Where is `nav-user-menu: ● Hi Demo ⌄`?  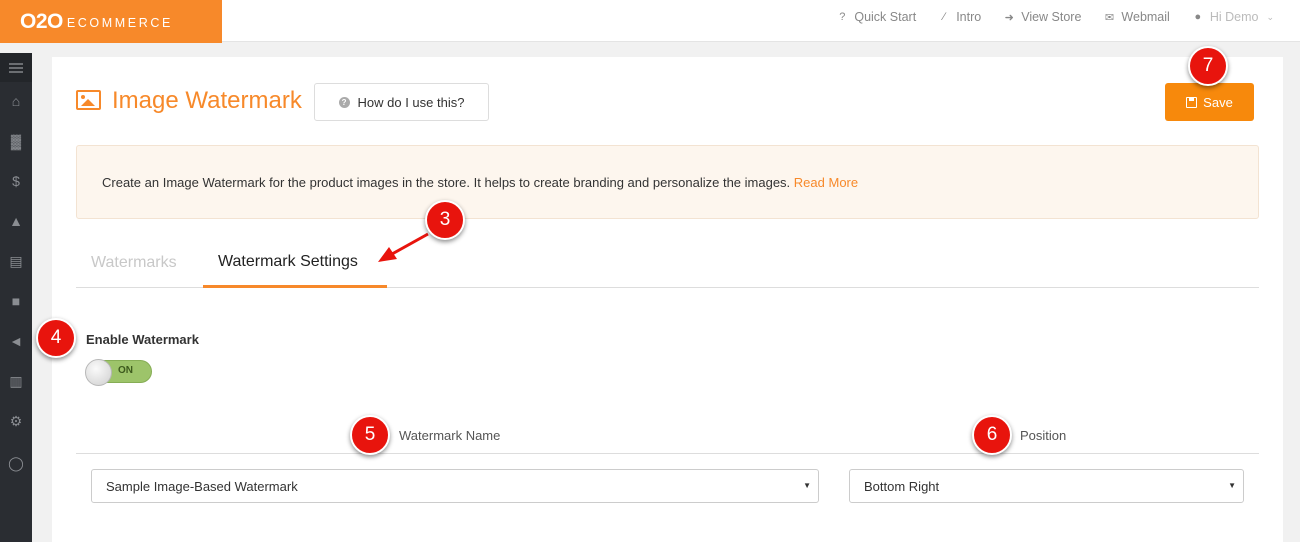
nav-user-menu: ● Hi Demo ⌄ is located at coordinates (1233, 17).